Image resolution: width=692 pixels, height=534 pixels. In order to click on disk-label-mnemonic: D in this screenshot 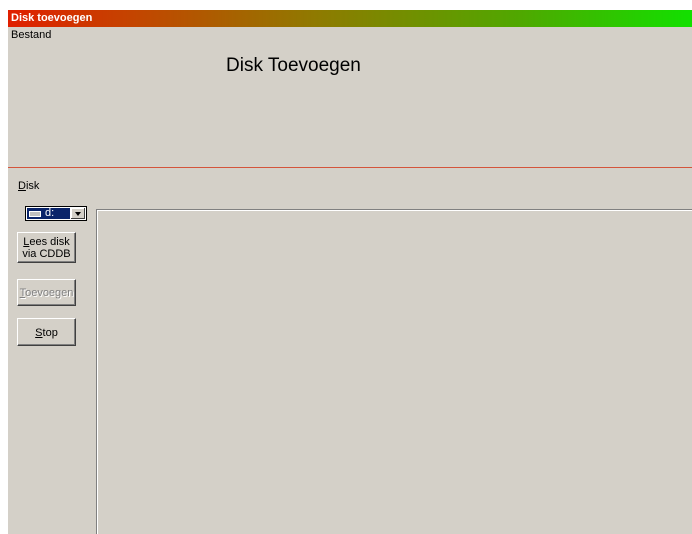, I will do `click(22, 186)`.